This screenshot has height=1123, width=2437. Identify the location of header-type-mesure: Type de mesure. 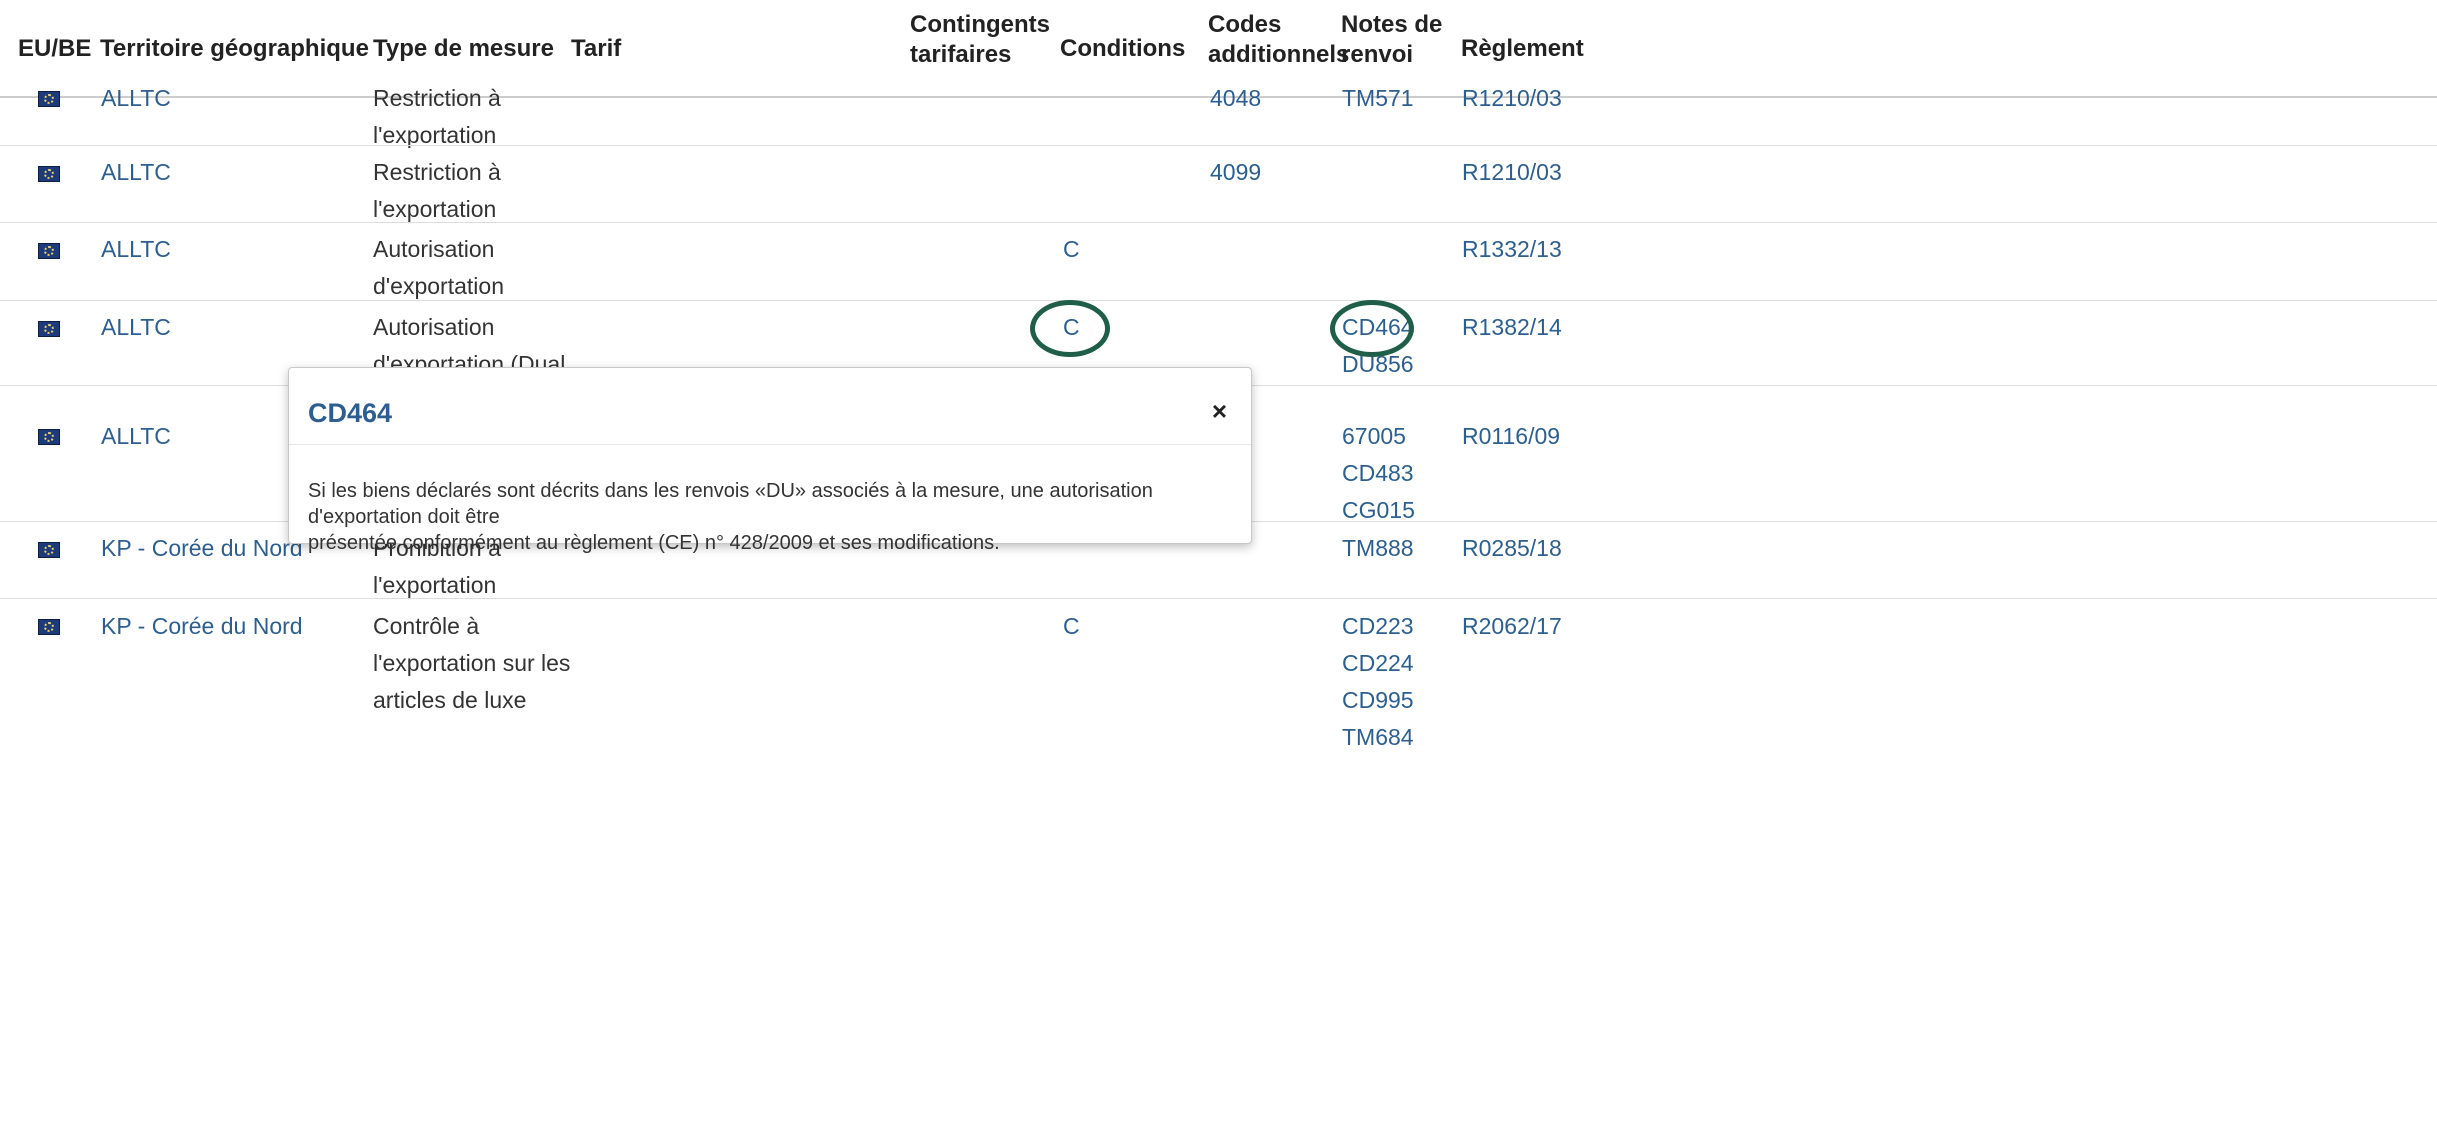
(463, 48).